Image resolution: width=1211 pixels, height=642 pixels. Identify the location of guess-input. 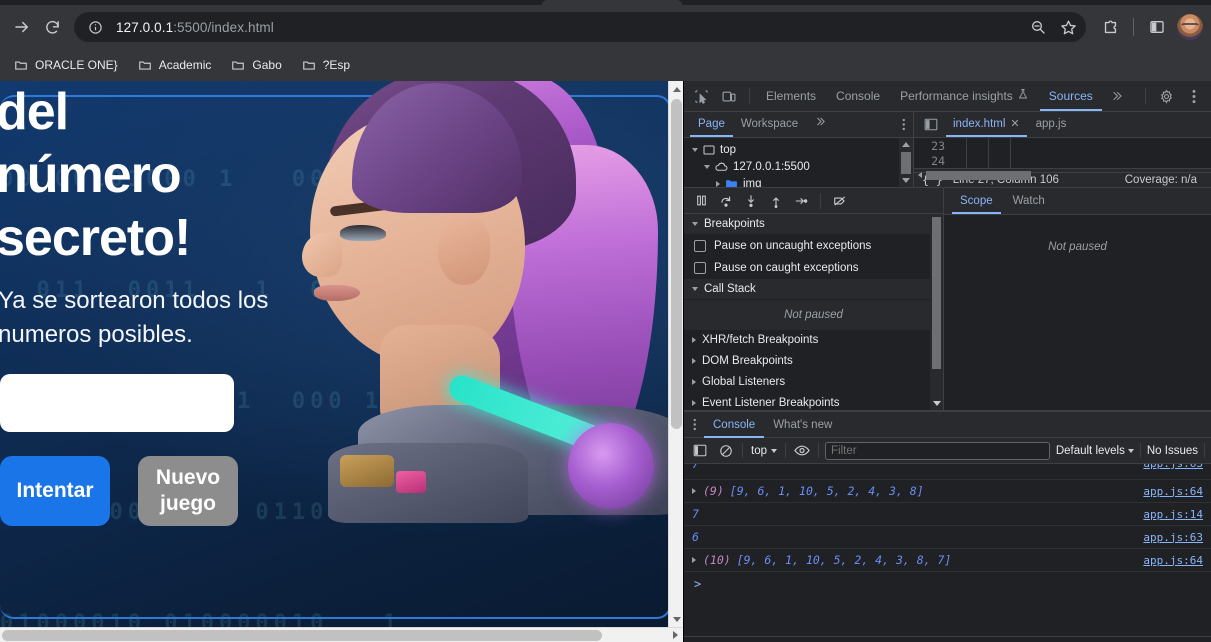
(117, 403).